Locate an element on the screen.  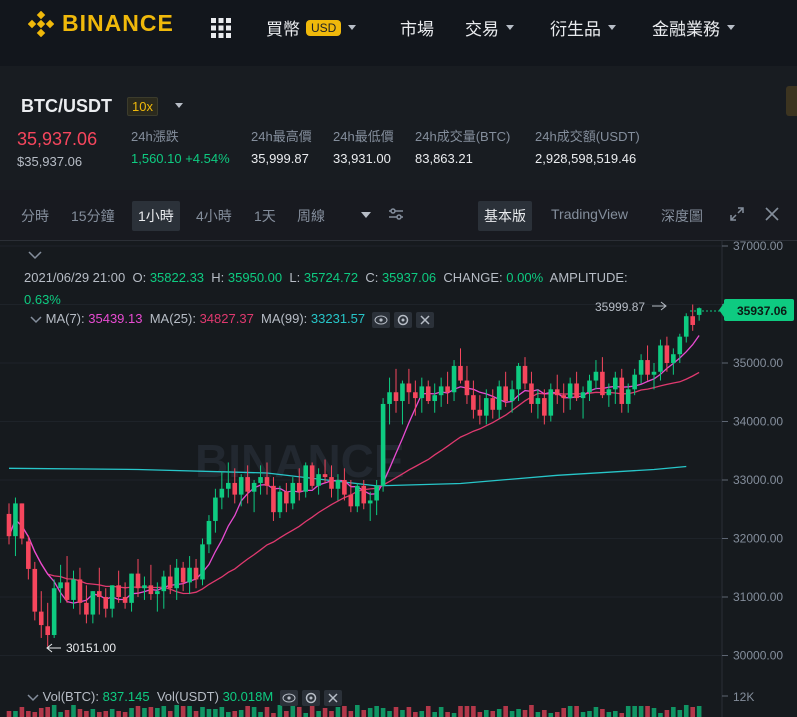
expand-icon is located at coordinates (737, 214).